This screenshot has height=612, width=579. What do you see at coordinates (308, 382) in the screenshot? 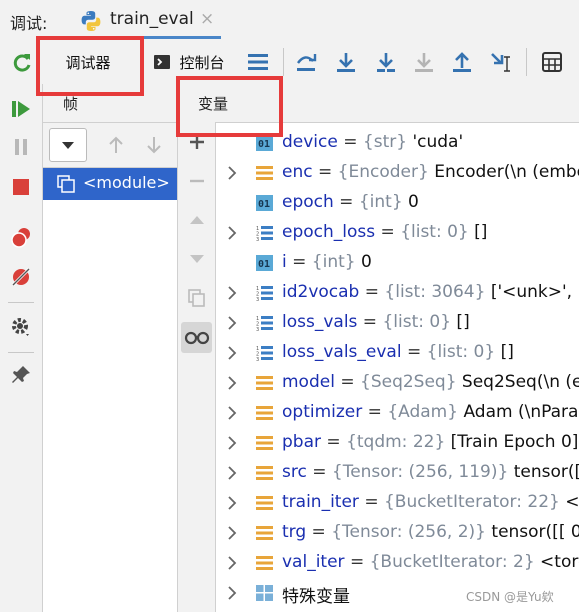
I see `variable-name: model` at bounding box center [308, 382].